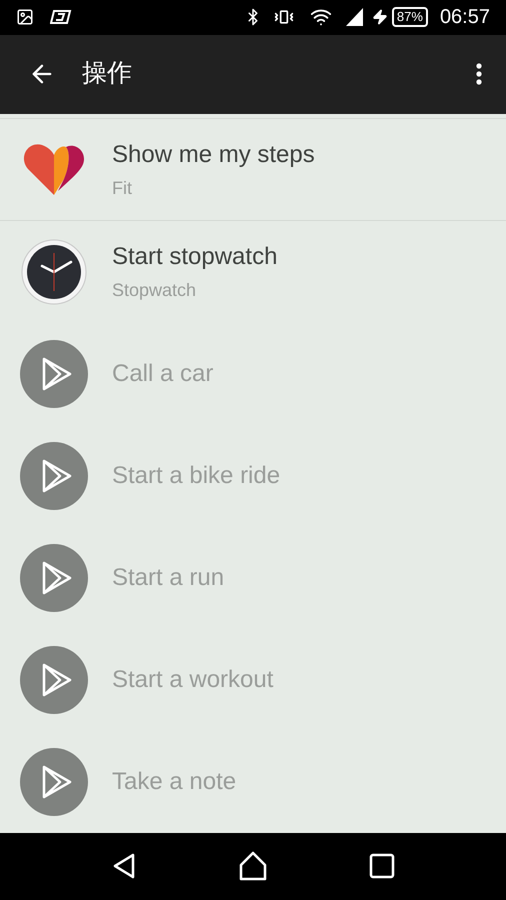 The width and height of the screenshot is (506, 900). Describe the element at coordinates (479, 74) in the screenshot. I see `more-options-icon` at that location.